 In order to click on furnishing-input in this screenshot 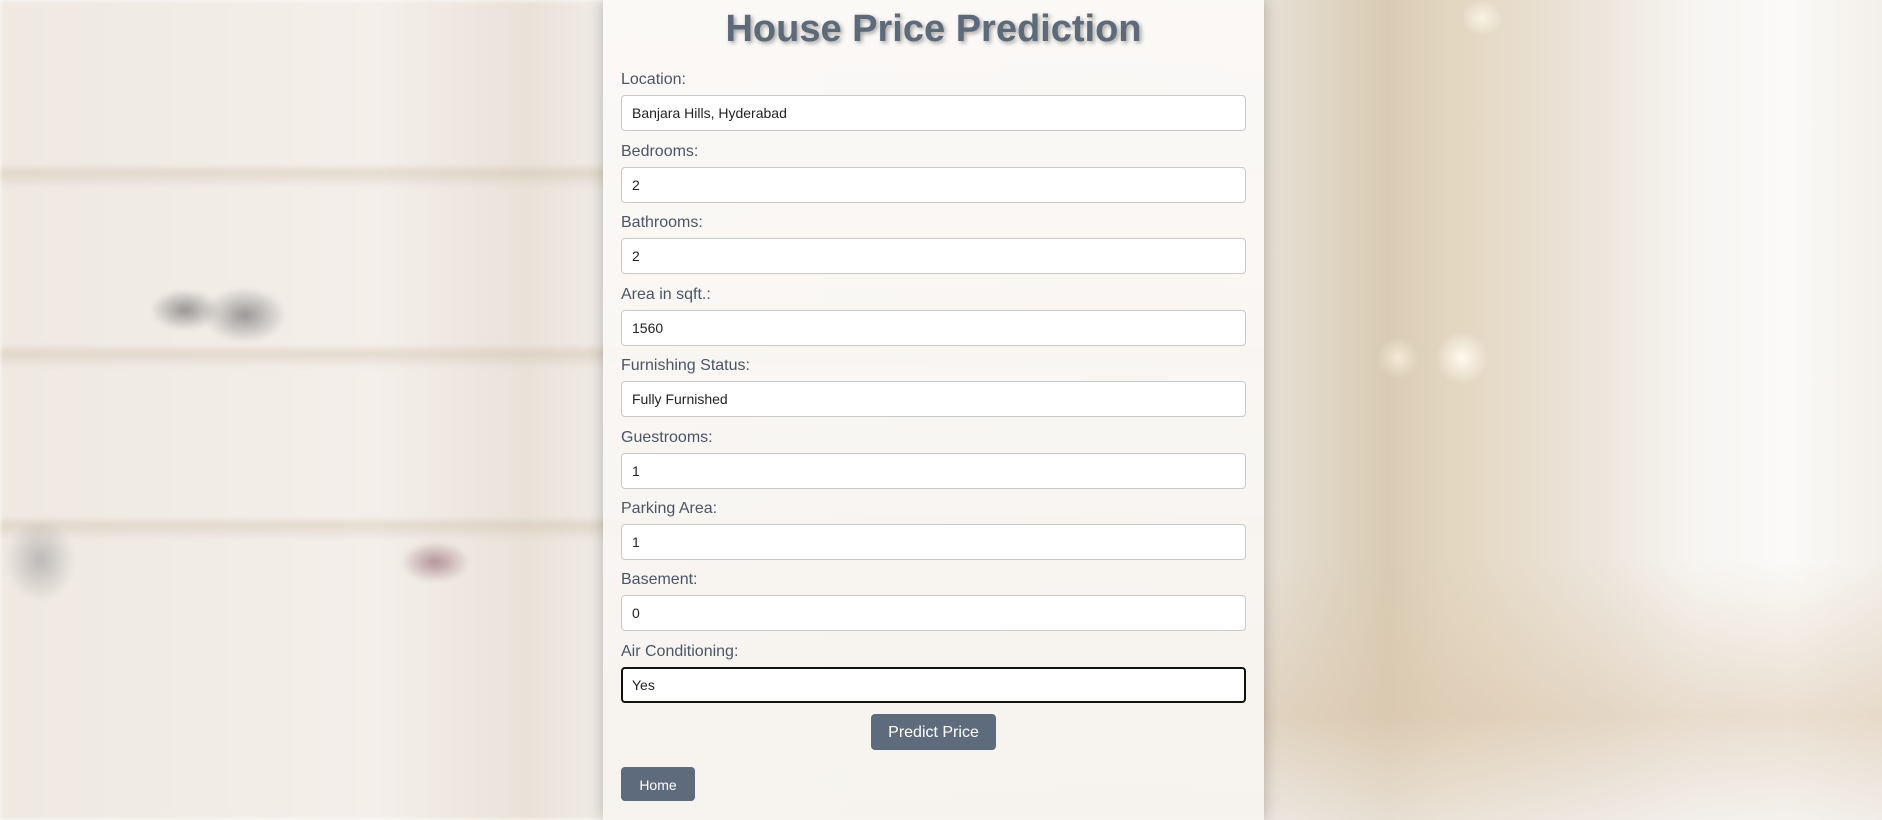, I will do `click(933, 399)`.